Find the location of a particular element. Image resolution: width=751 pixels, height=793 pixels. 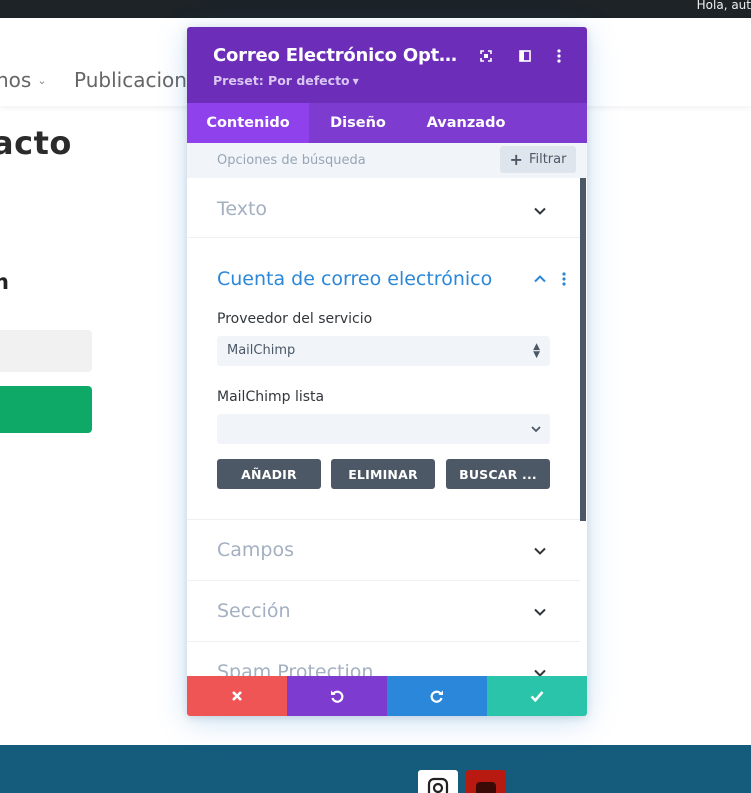

options-search-bar: + Filtrar is located at coordinates (387, 160).